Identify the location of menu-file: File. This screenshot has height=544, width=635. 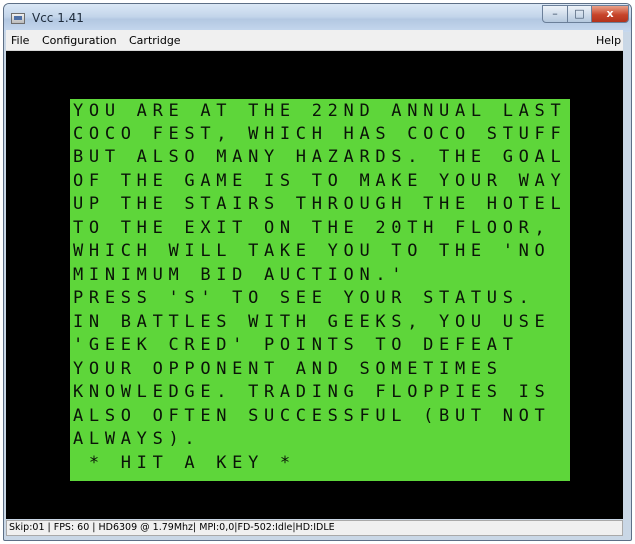
(20, 40).